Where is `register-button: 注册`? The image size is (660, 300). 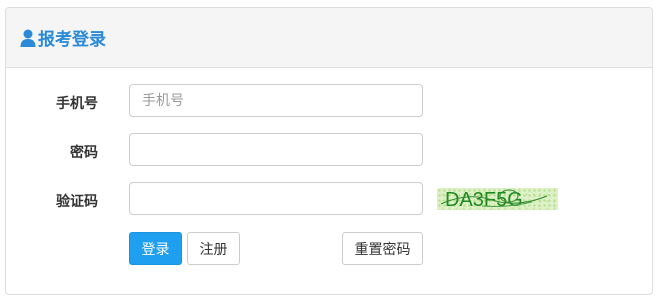
register-button: 注册 is located at coordinates (213, 248).